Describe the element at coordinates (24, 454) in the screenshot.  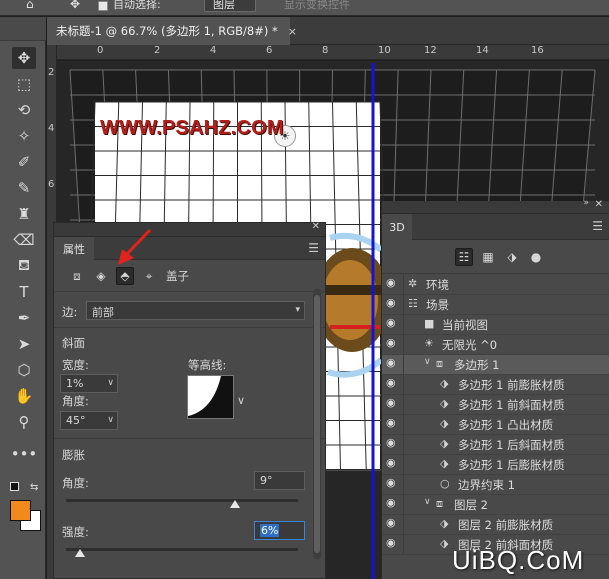
I see `more-tools-icon: •••` at that location.